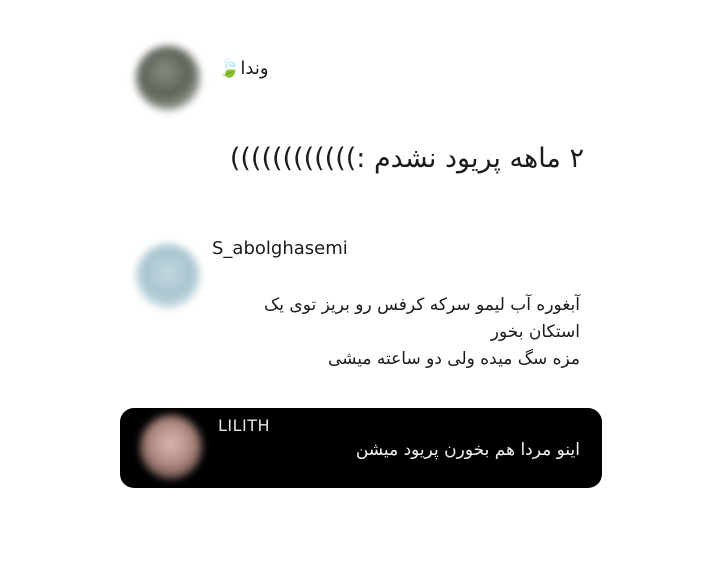 The height and width of the screenshot is (581, 720). Describe the element at coordinates (280, 248) in the screenshot. I see `username: S_abolghasemi` at that location.